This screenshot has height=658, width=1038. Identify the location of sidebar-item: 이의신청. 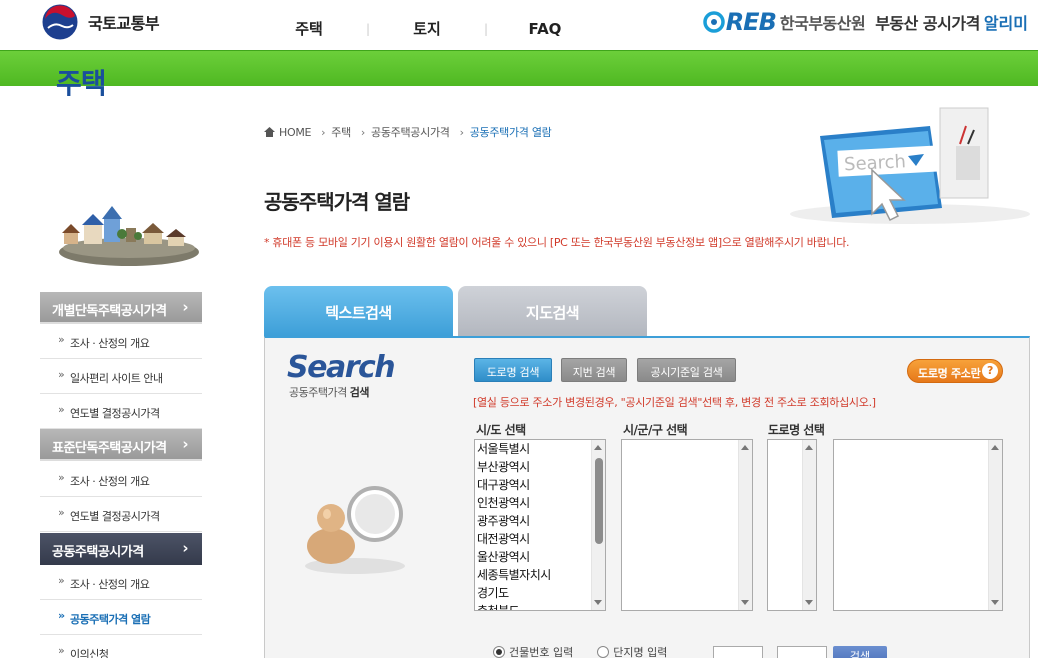
(121, 646).